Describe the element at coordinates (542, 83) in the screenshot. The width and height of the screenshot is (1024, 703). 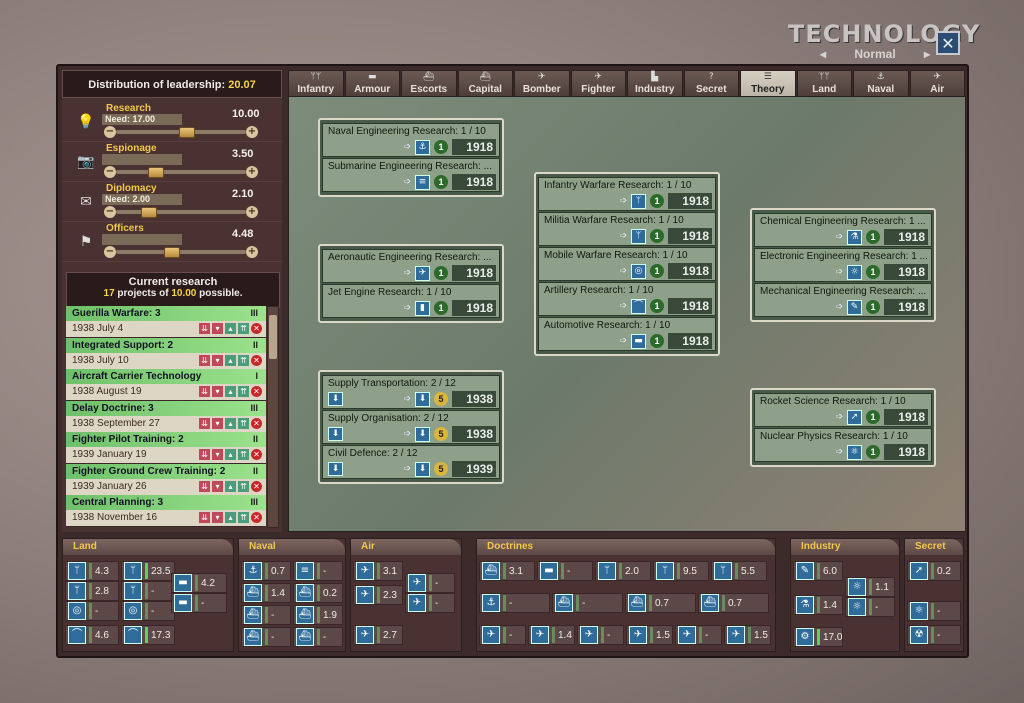
I see `tab-bomber: ✈ Bomber` at that location.